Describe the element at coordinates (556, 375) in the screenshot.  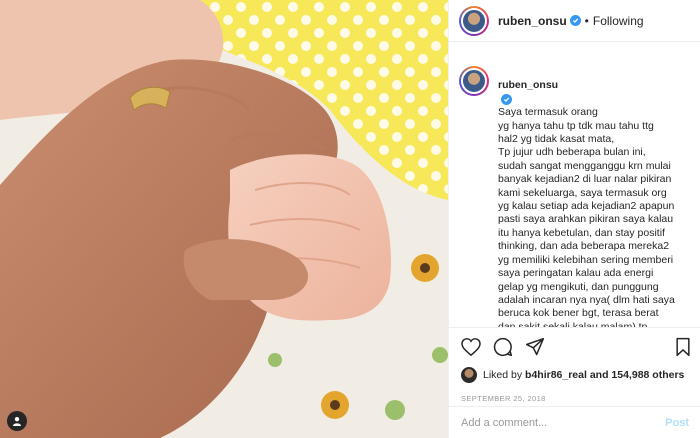
I see `liked-by-user-link: b4hir86_real` at that location.